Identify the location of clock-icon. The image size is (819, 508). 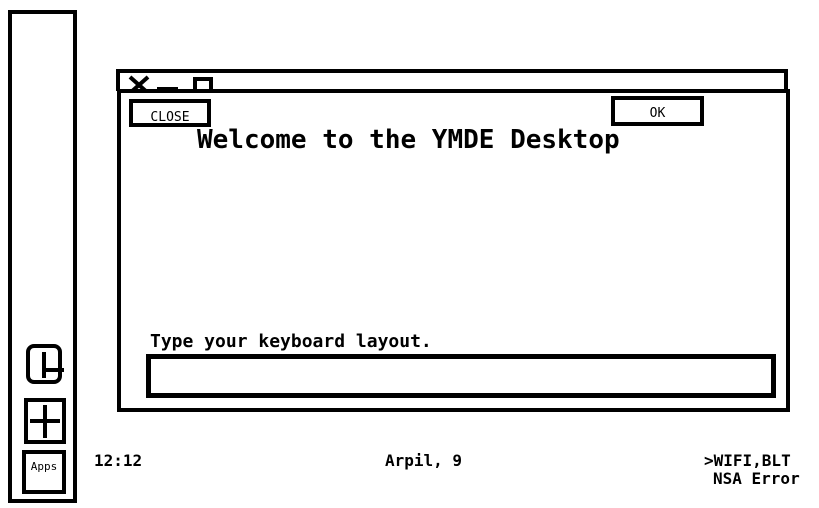
(45, 364).